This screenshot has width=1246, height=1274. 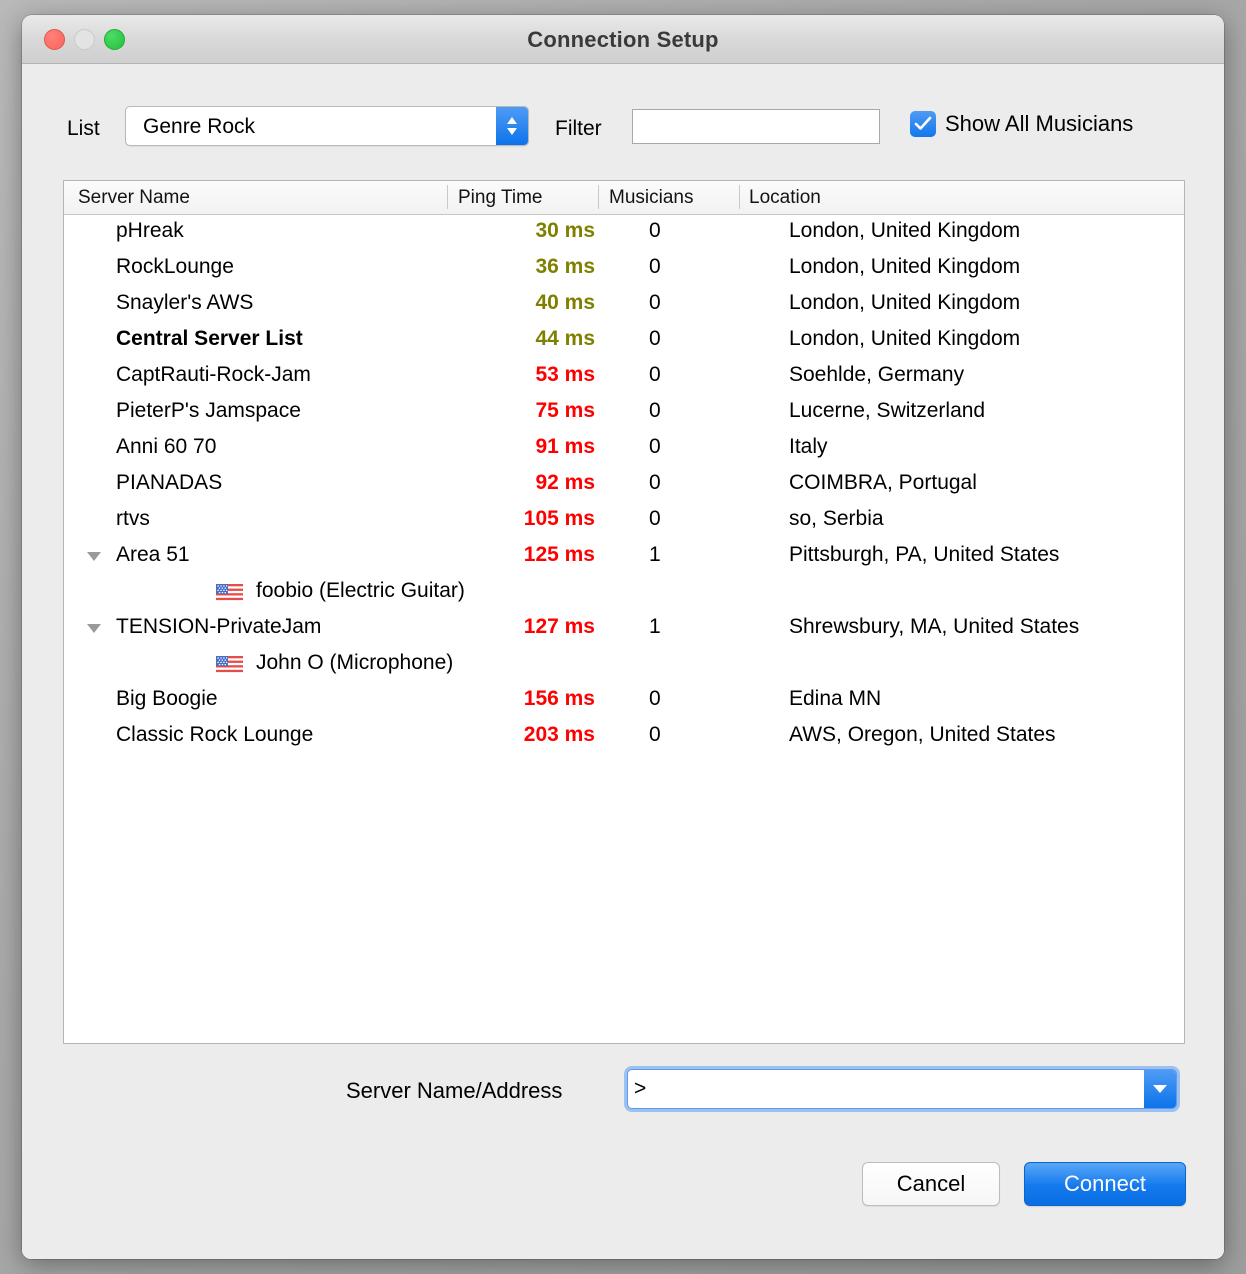 What do you see at coordinates (185, 302) in the screenshot?
I see `server-name-cell: Snayler's AWS` at bounding box center [185, 302].